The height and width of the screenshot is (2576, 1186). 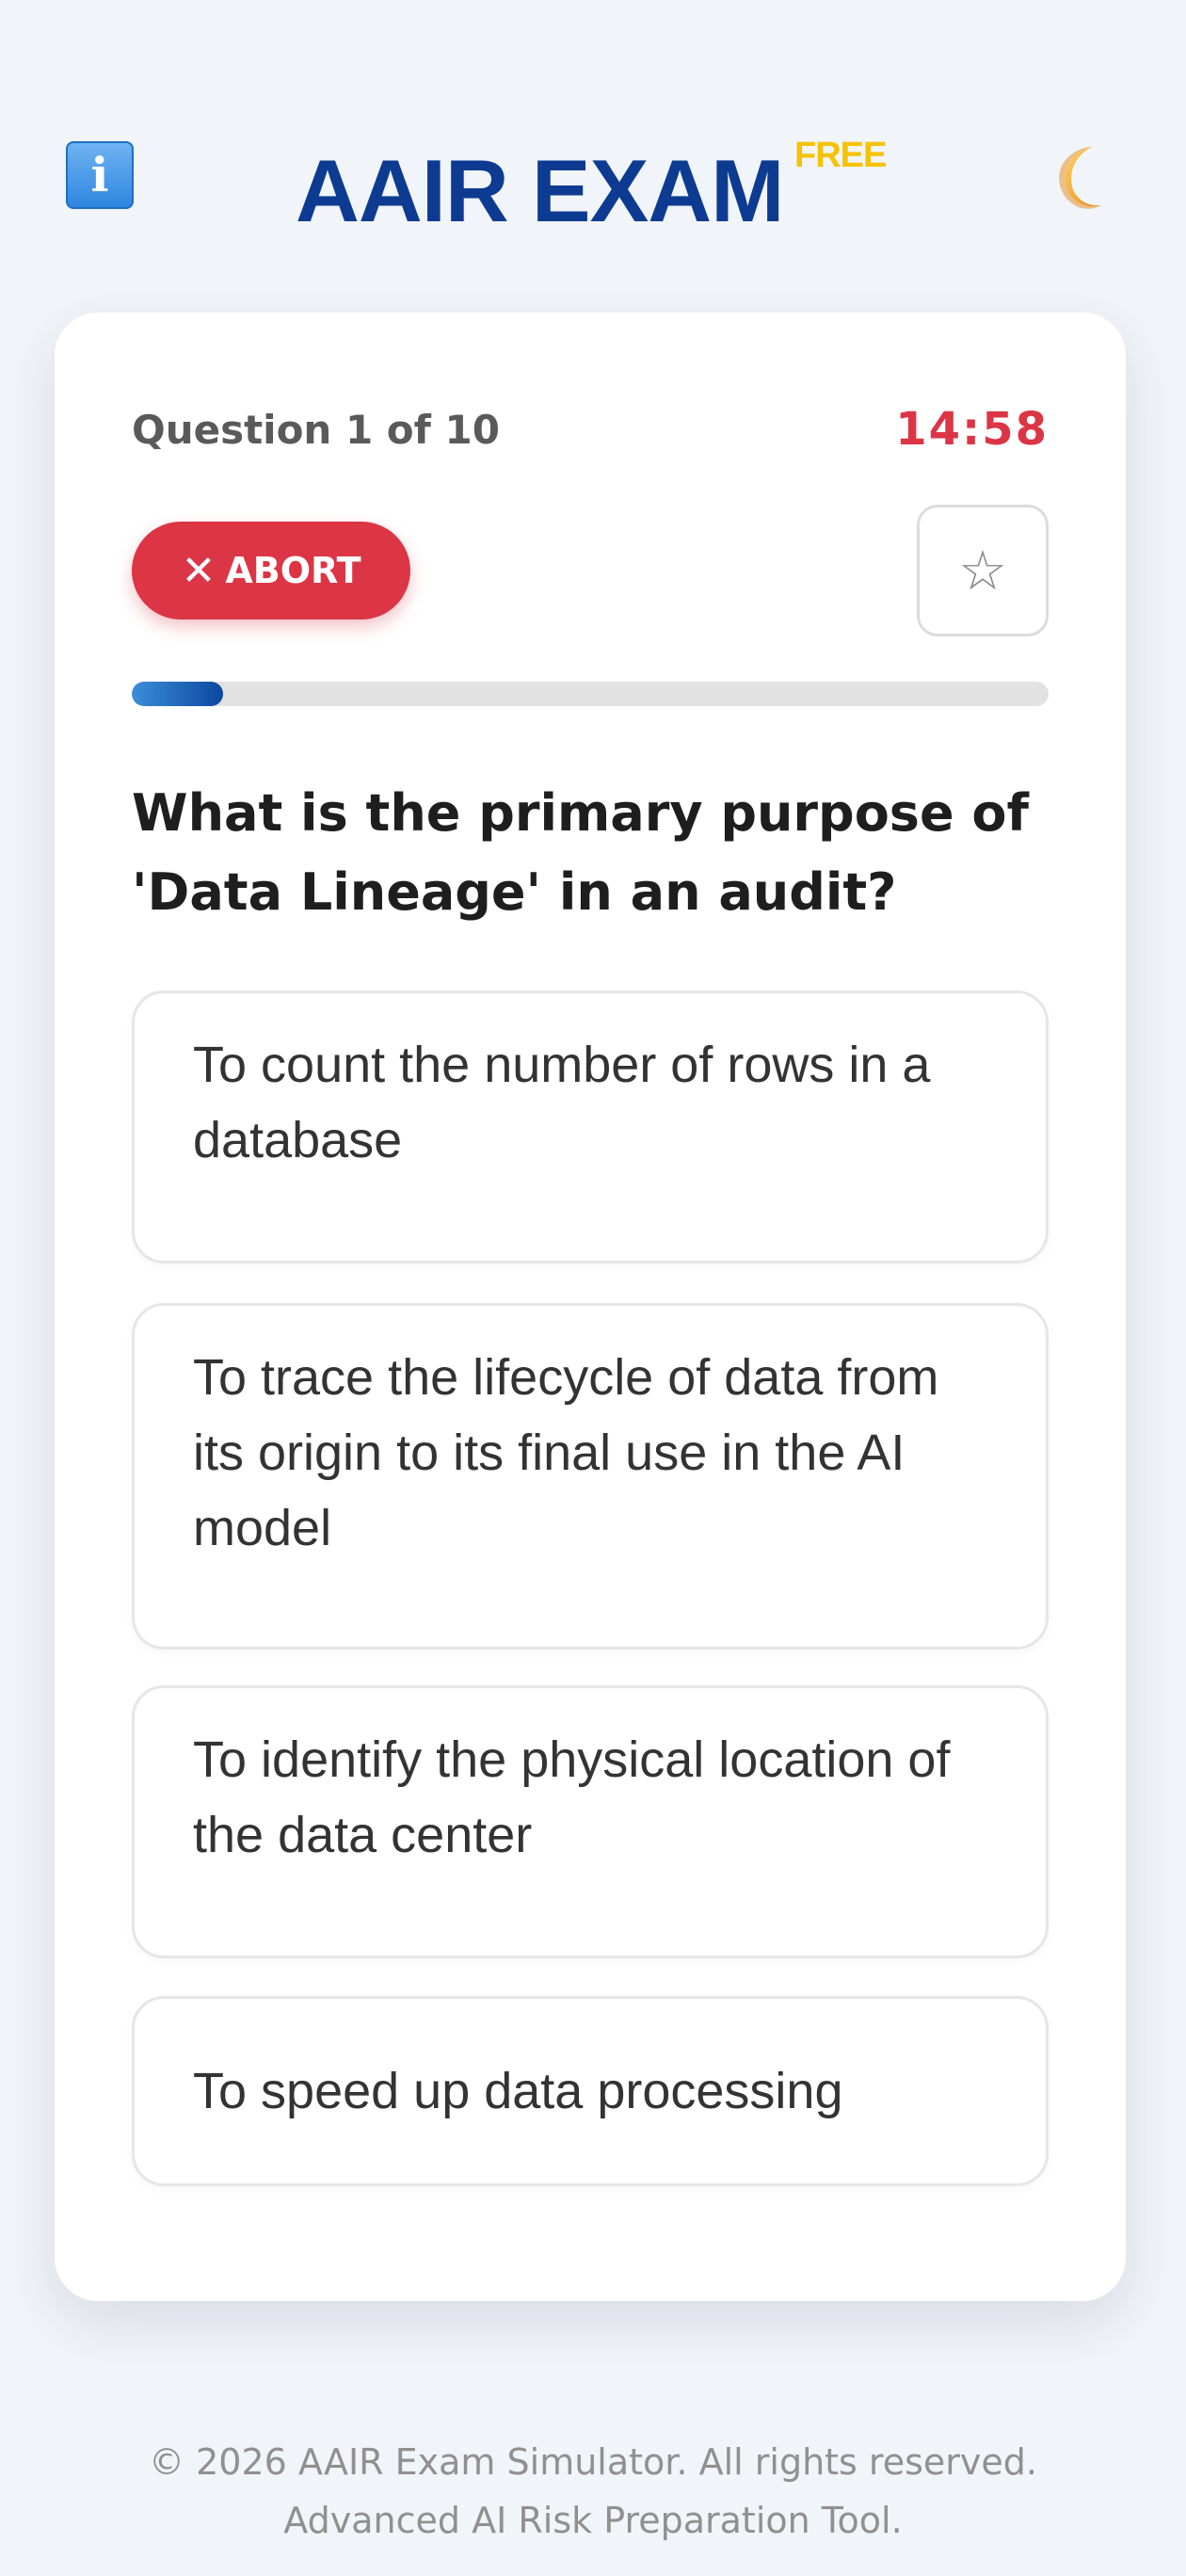 What do you see at coordinates (316, 430) in the screenshot?
I see `question-counter: Question 1 of 10` at bounding box center [316, 430].